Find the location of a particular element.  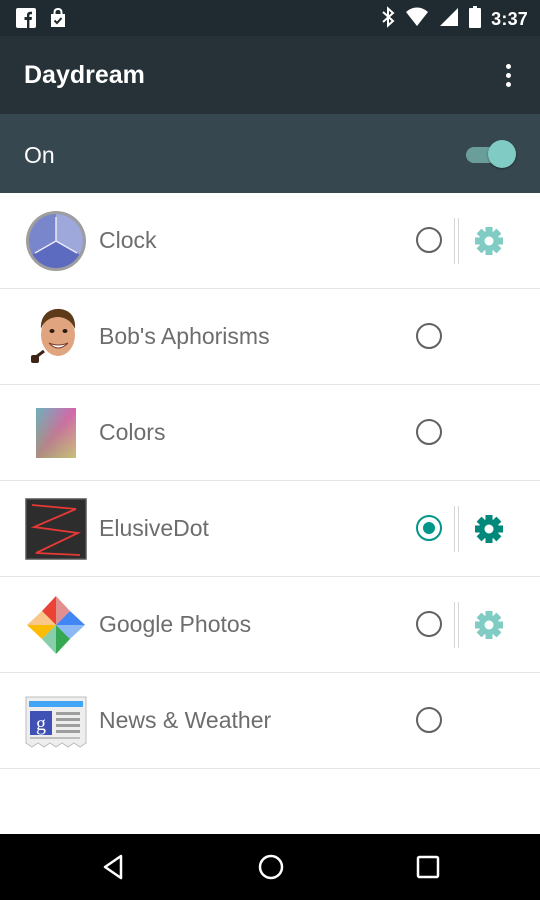

colors-gradient-icon is located at coordinates (56, 433).